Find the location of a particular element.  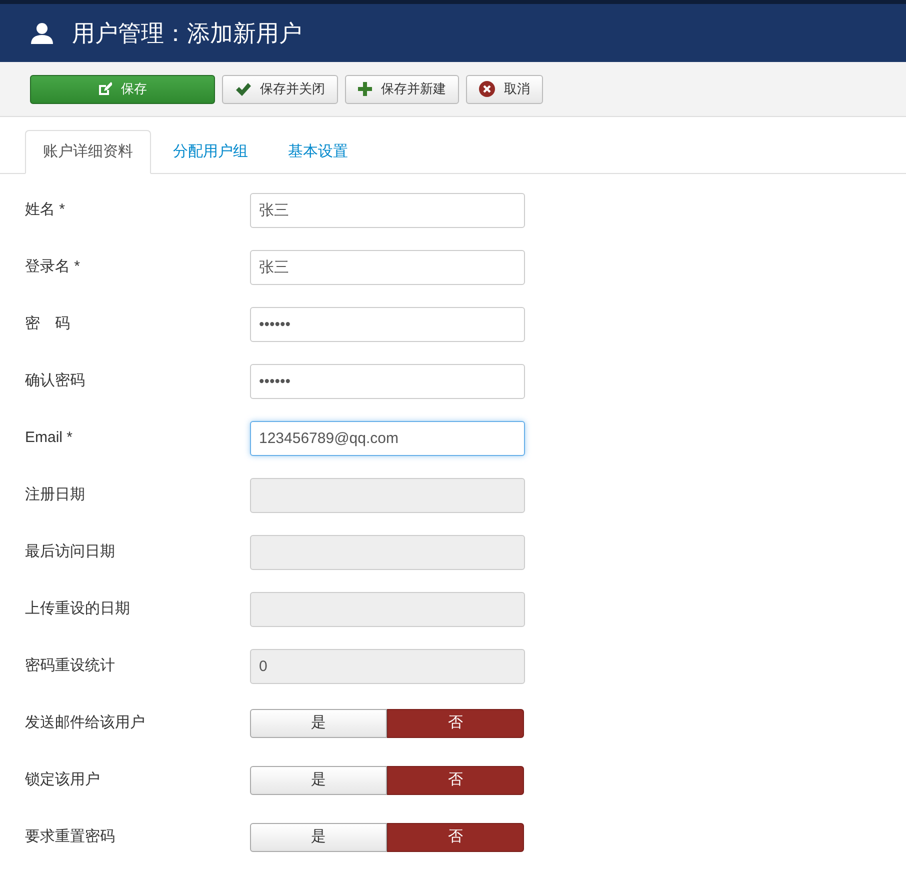

field-label: Email * is located at coordinates (49, 438).